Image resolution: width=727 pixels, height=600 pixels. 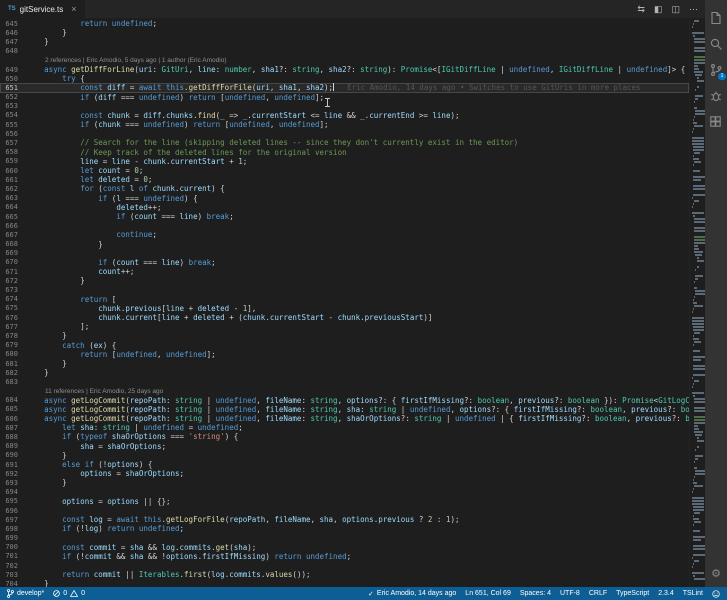 What do you see at coordinates (13, 253) in the screenshot?
I see `line-number: 669` at bounding box center [13, 253].